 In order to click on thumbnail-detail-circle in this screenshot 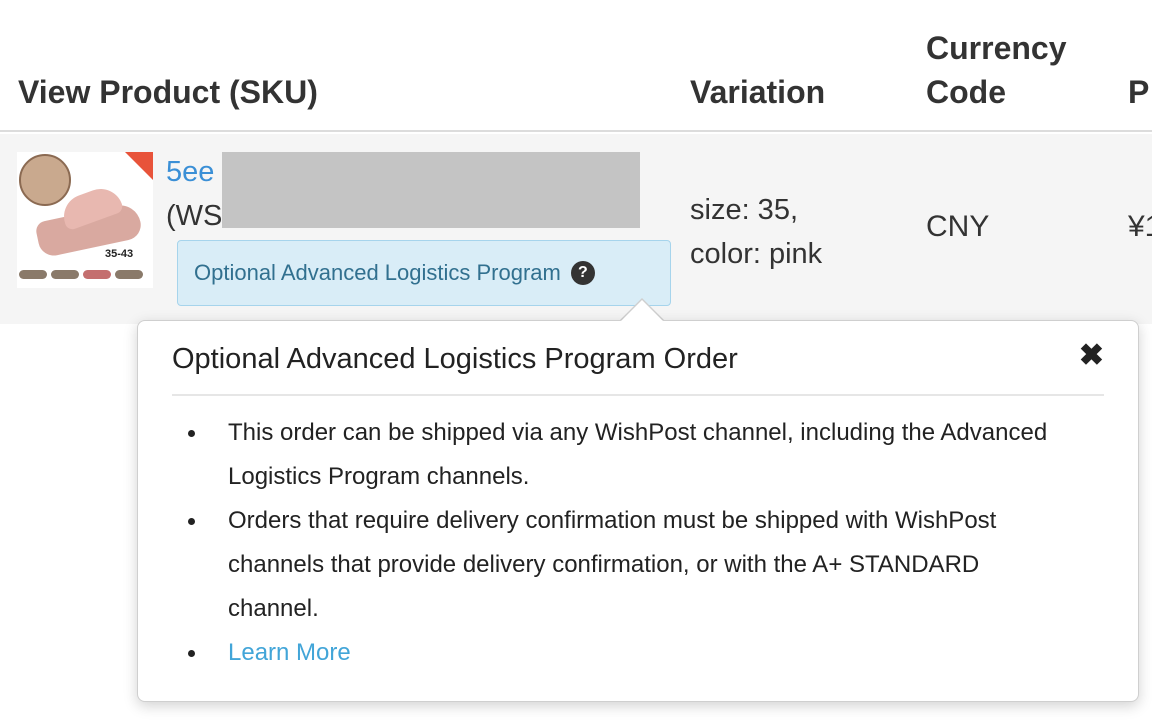, I will do `click(45, 180)`.